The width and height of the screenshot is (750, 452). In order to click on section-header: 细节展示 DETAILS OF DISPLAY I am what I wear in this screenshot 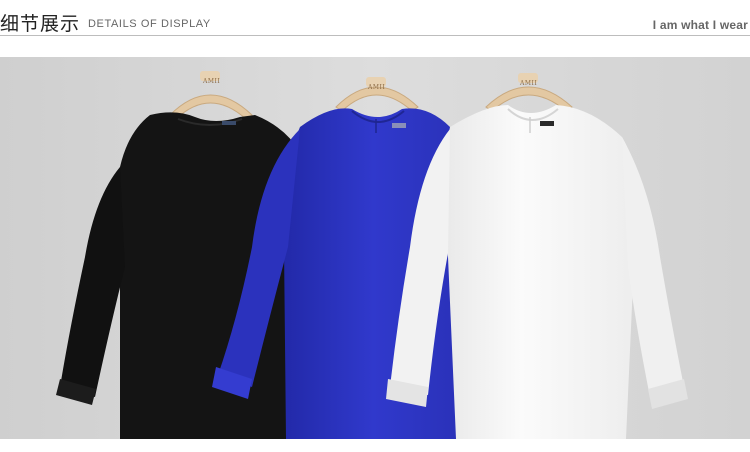, I will do `click(375, 19)`.